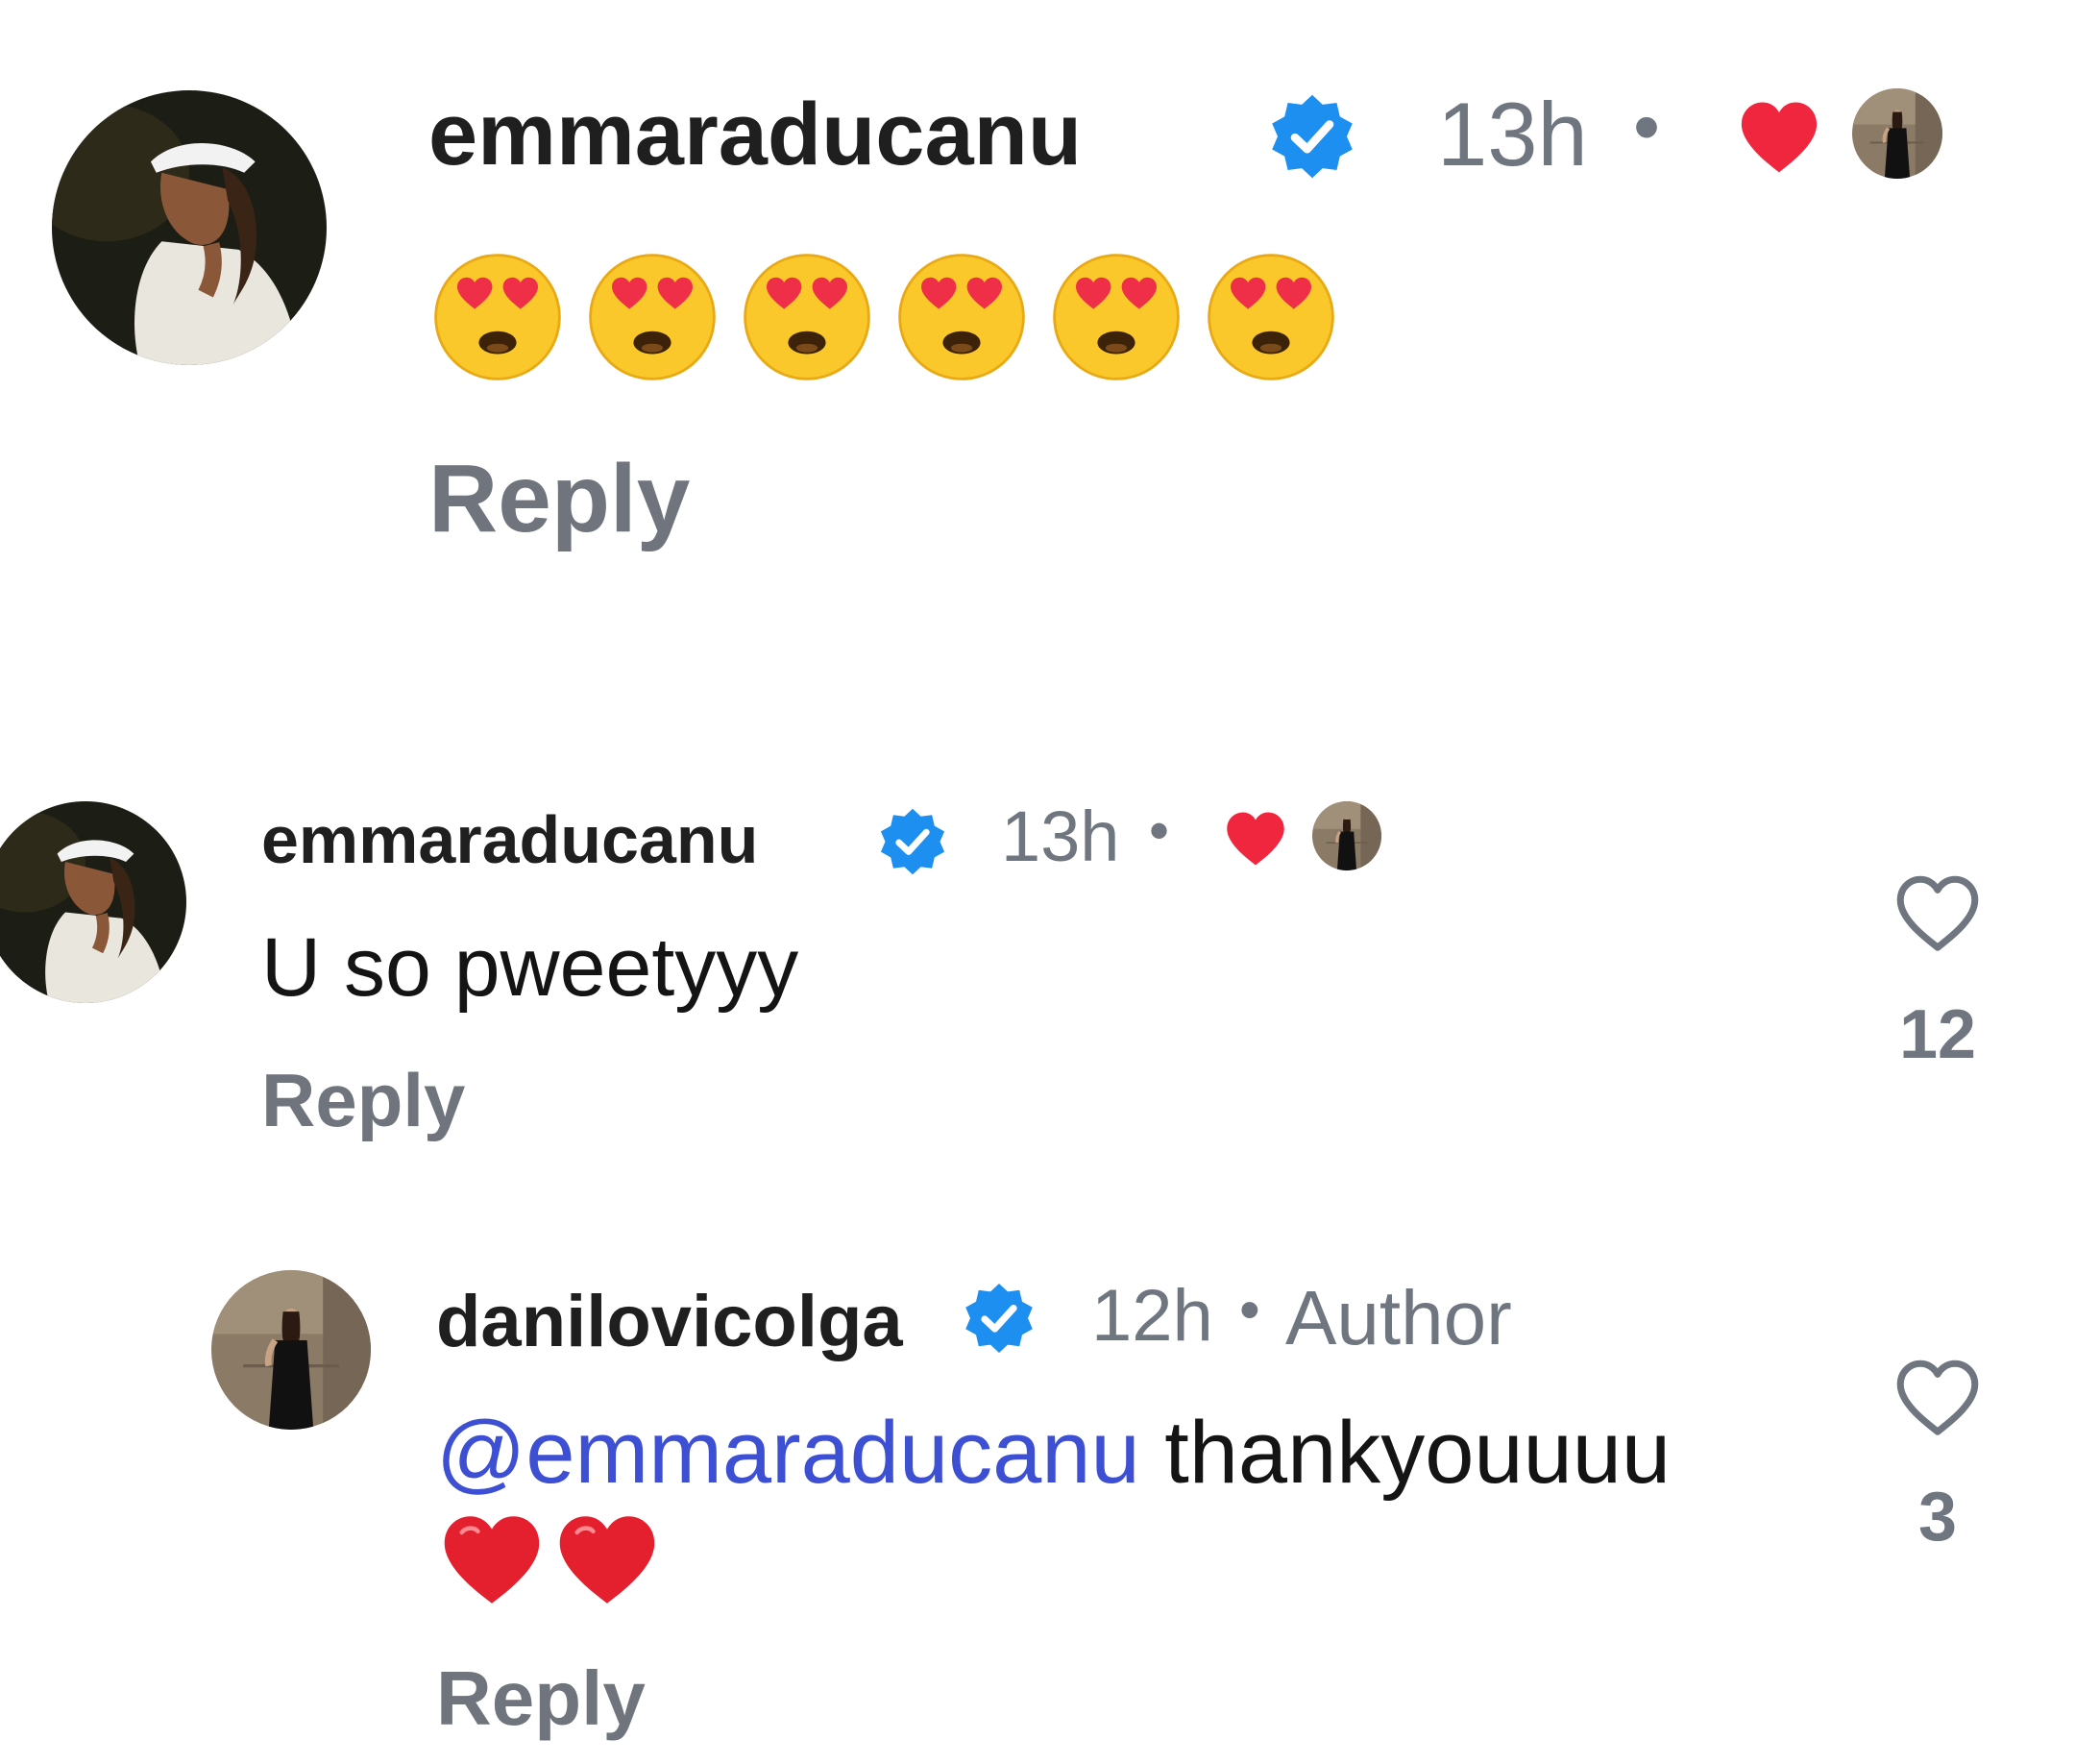  I want to click on comment-text-hearts, so click(553, 1562).